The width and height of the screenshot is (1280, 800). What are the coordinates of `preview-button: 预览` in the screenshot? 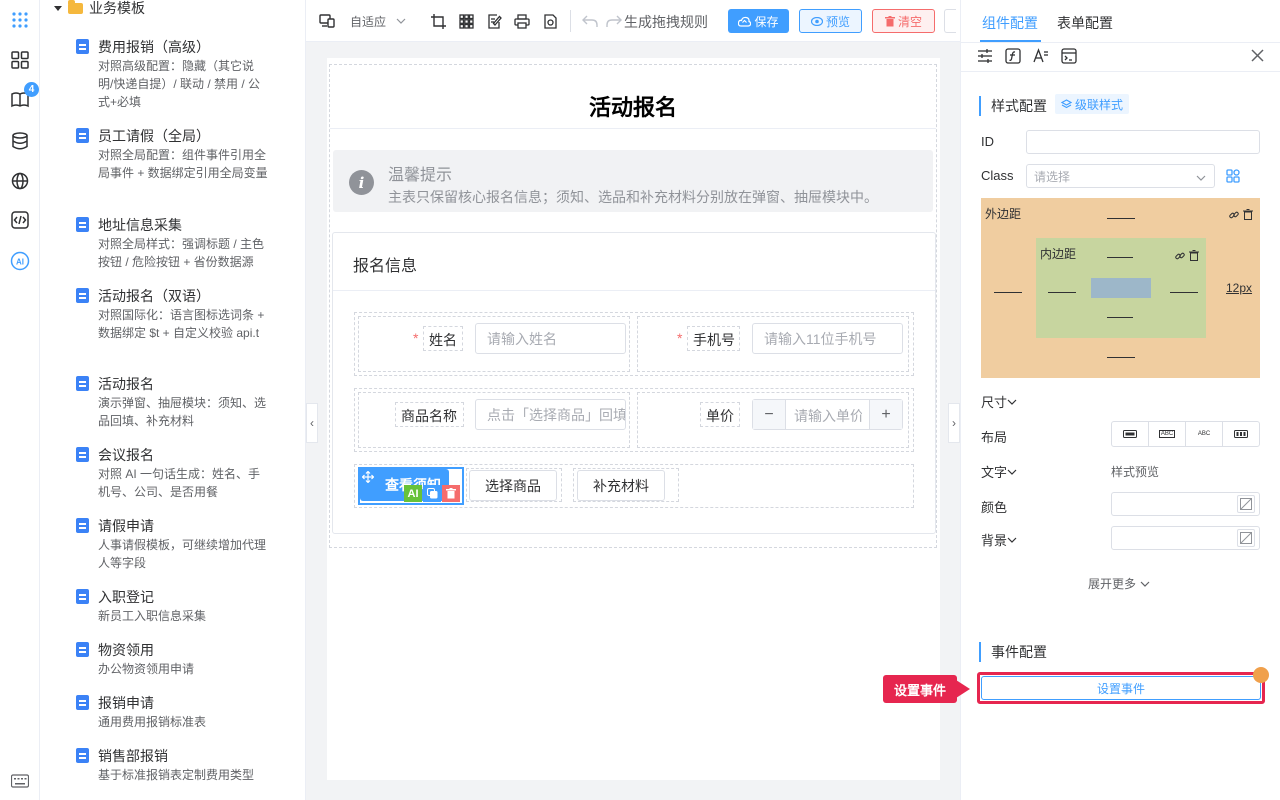 It's located at (830, 21).